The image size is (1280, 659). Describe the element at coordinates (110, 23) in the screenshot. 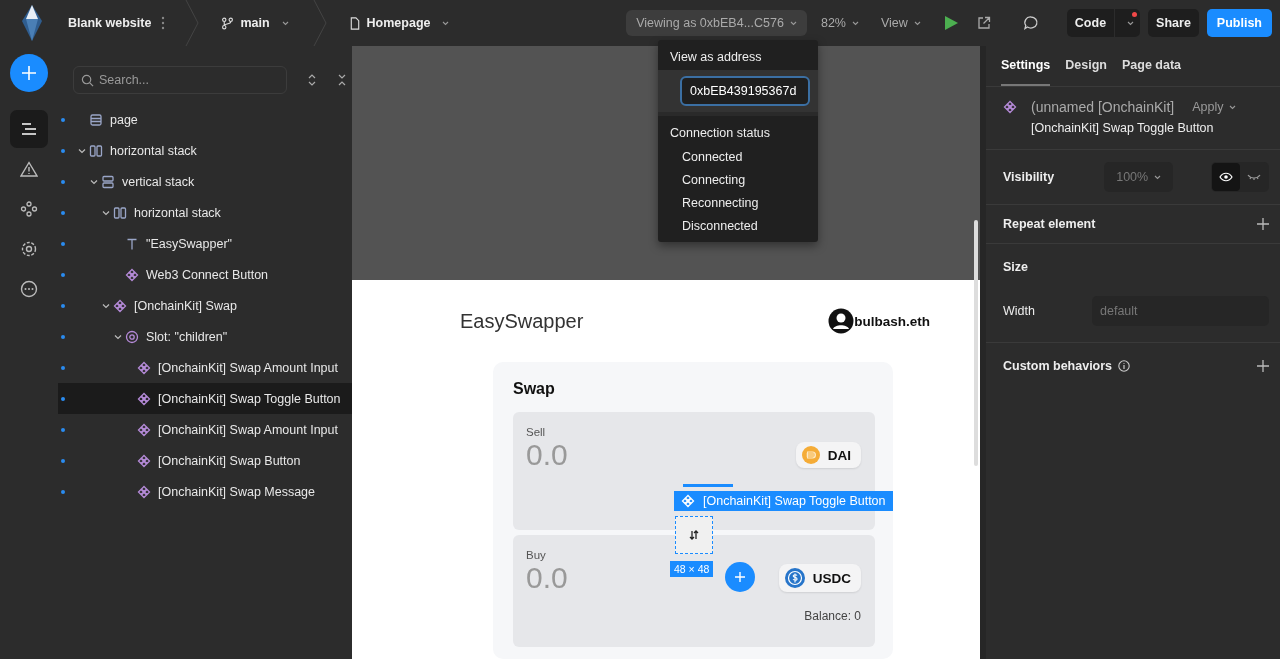

I see `project-name: Blank website` at that location.